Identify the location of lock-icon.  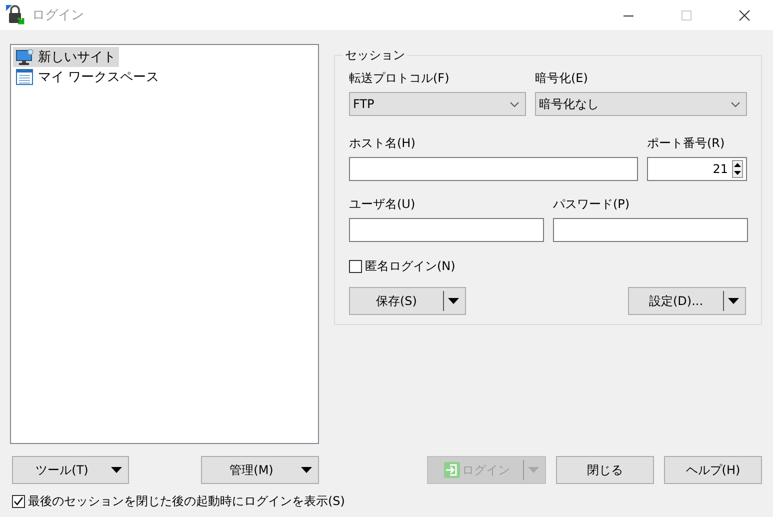
(16, 15).